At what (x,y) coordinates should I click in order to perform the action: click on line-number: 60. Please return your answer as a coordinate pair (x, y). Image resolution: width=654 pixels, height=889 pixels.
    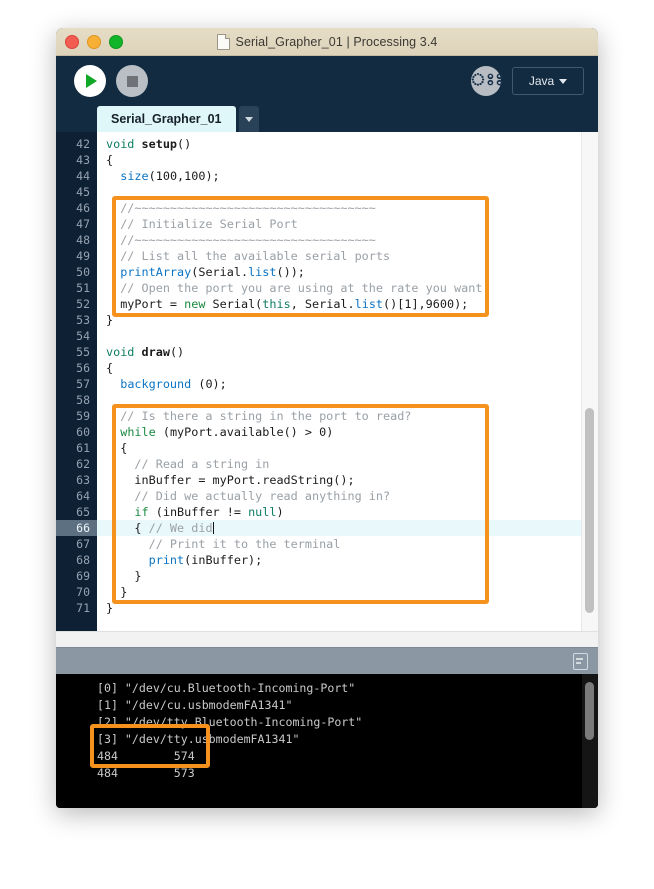
    Looking at the image, I should click on (83, 432).